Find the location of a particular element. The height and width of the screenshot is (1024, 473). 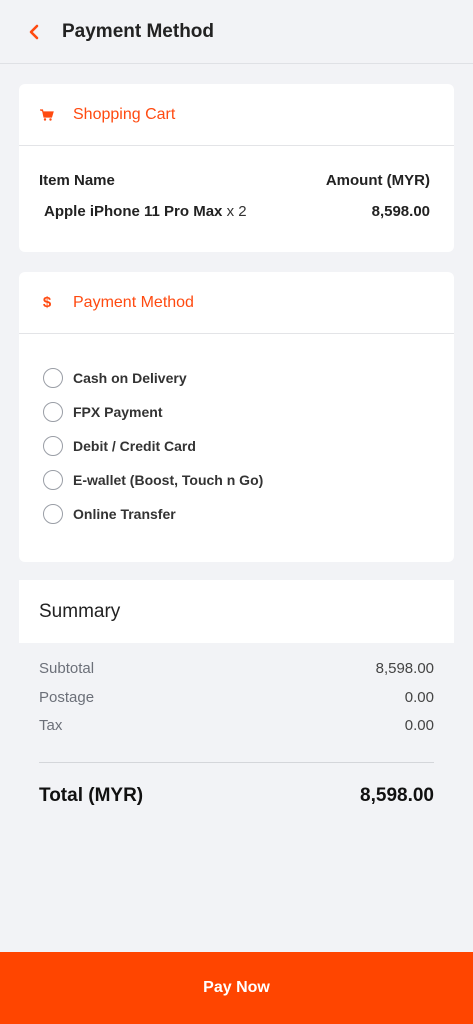

option-e-wallet: E-wallet (Boost, Touch n Go) is located at coordinates (248, 480).